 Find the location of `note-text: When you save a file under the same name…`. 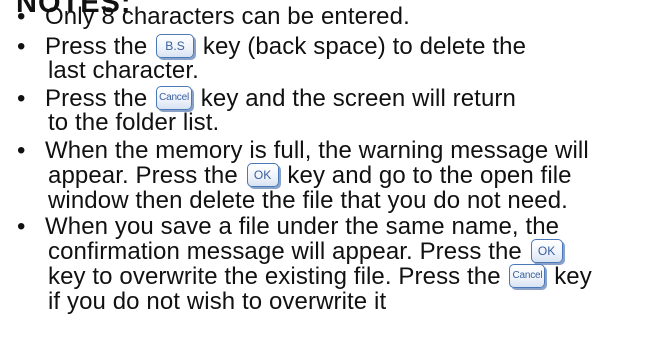

note-text: When you save a file under the same name… is located at coordinates (302, 226).